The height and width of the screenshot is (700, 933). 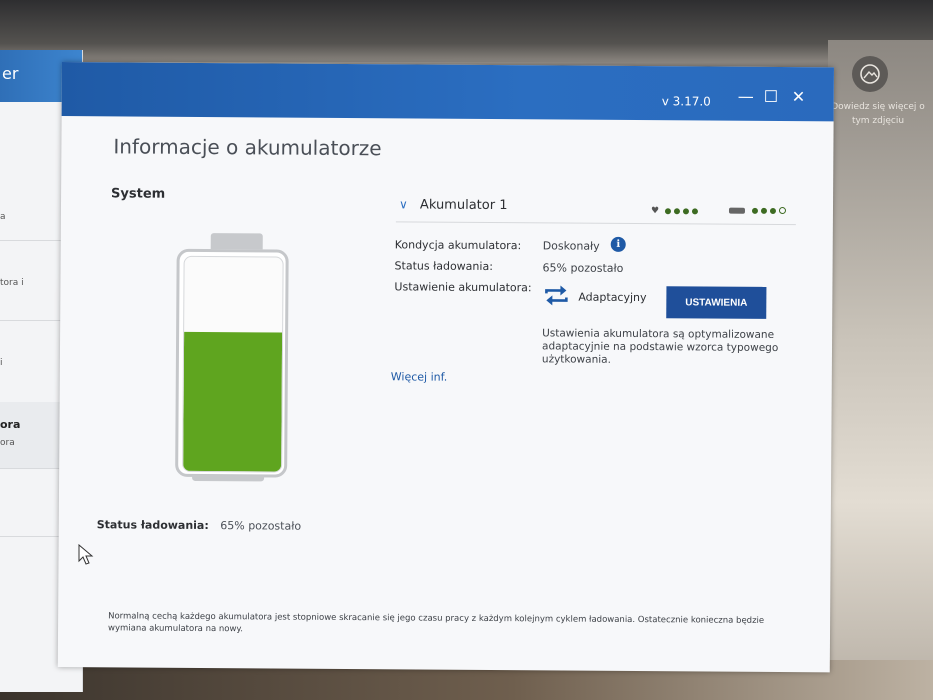 What do you see at coordinates (10, 424) in the screenshot?
I see `sidebar-item-title: ora` at bounding box center [10, 424].